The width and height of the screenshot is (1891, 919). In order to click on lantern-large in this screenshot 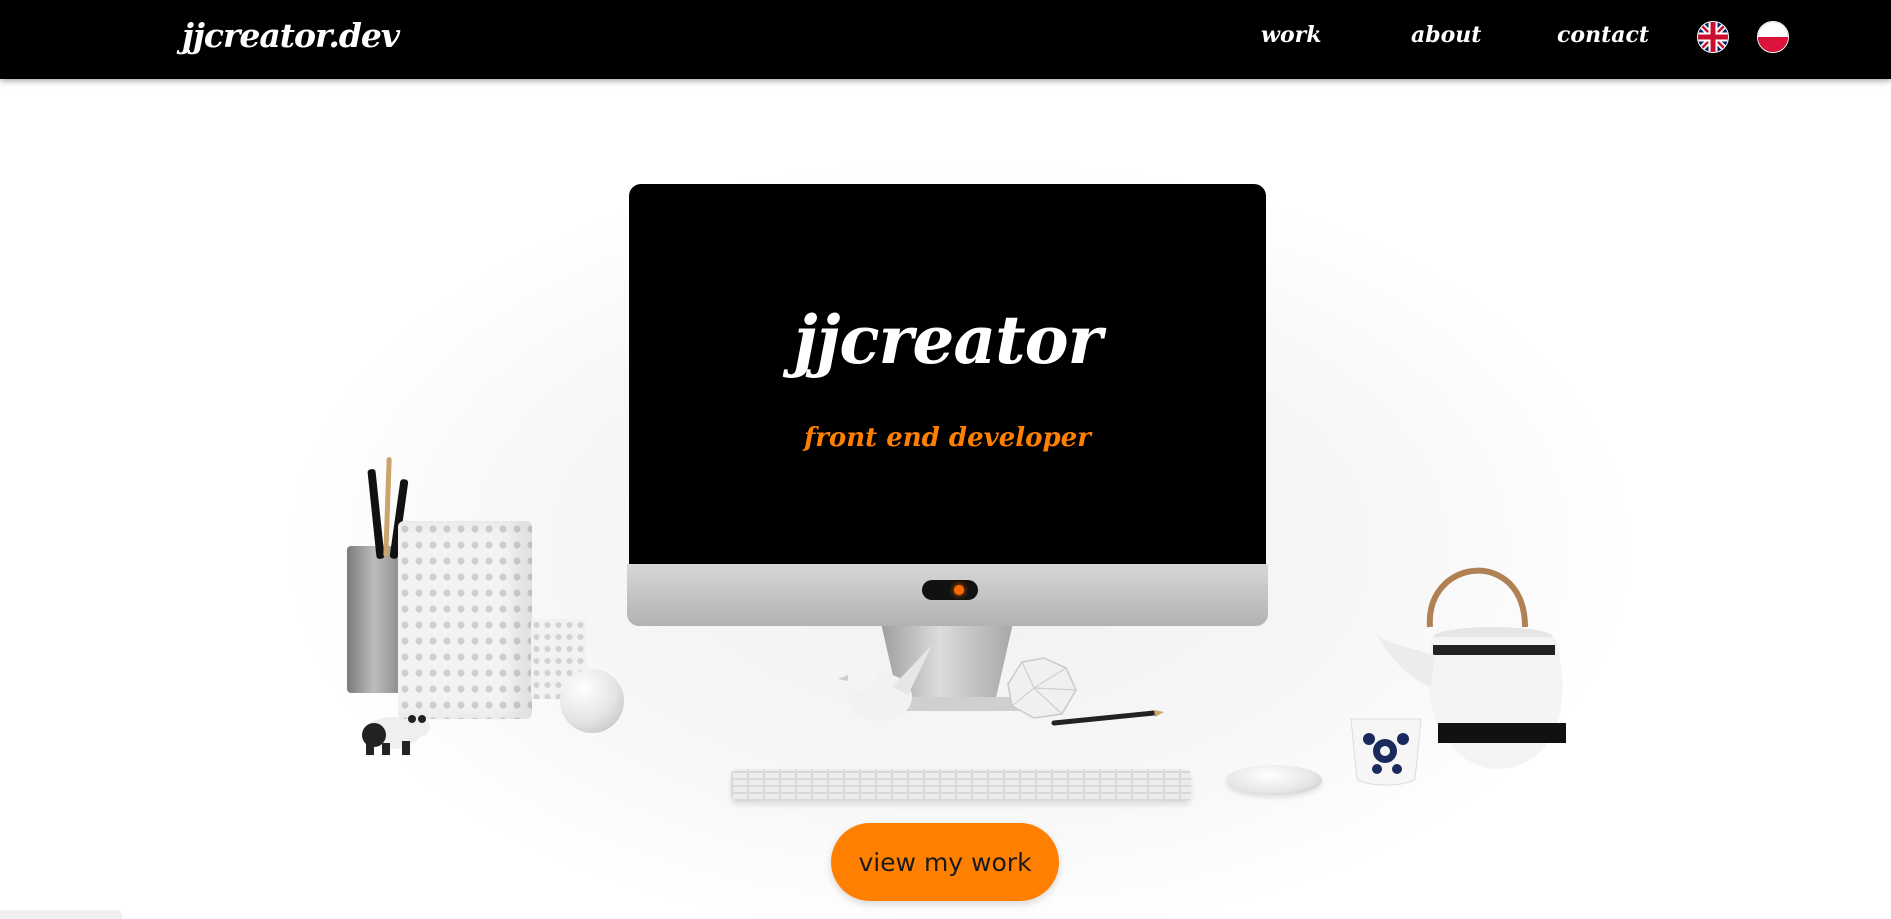, I will do `click(465, 620)`.